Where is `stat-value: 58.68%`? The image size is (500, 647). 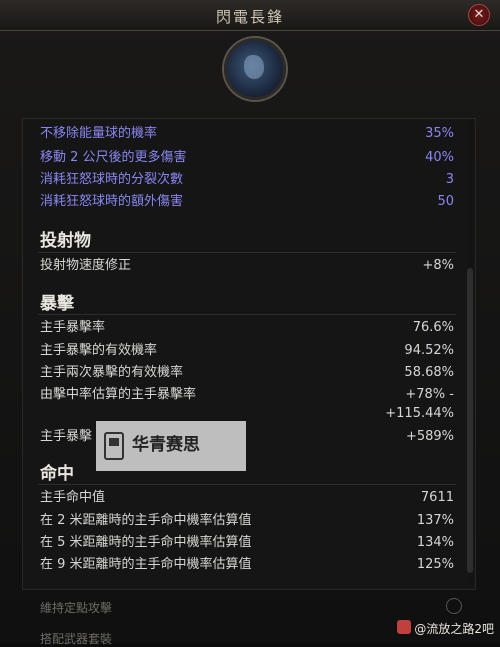
stat-value: 58.68% is located at coordinates (429, 372).